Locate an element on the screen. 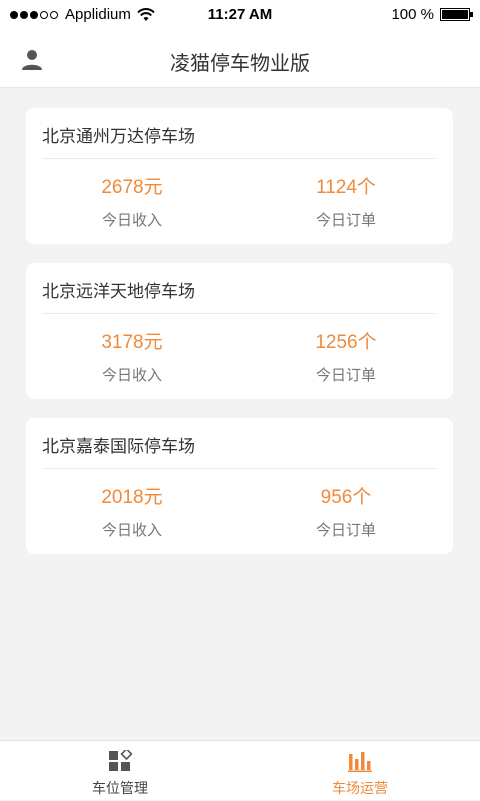 The image size is (480, 801). navigation-bar: 凌猫停车物业版 is located at coordinates (240, 59).